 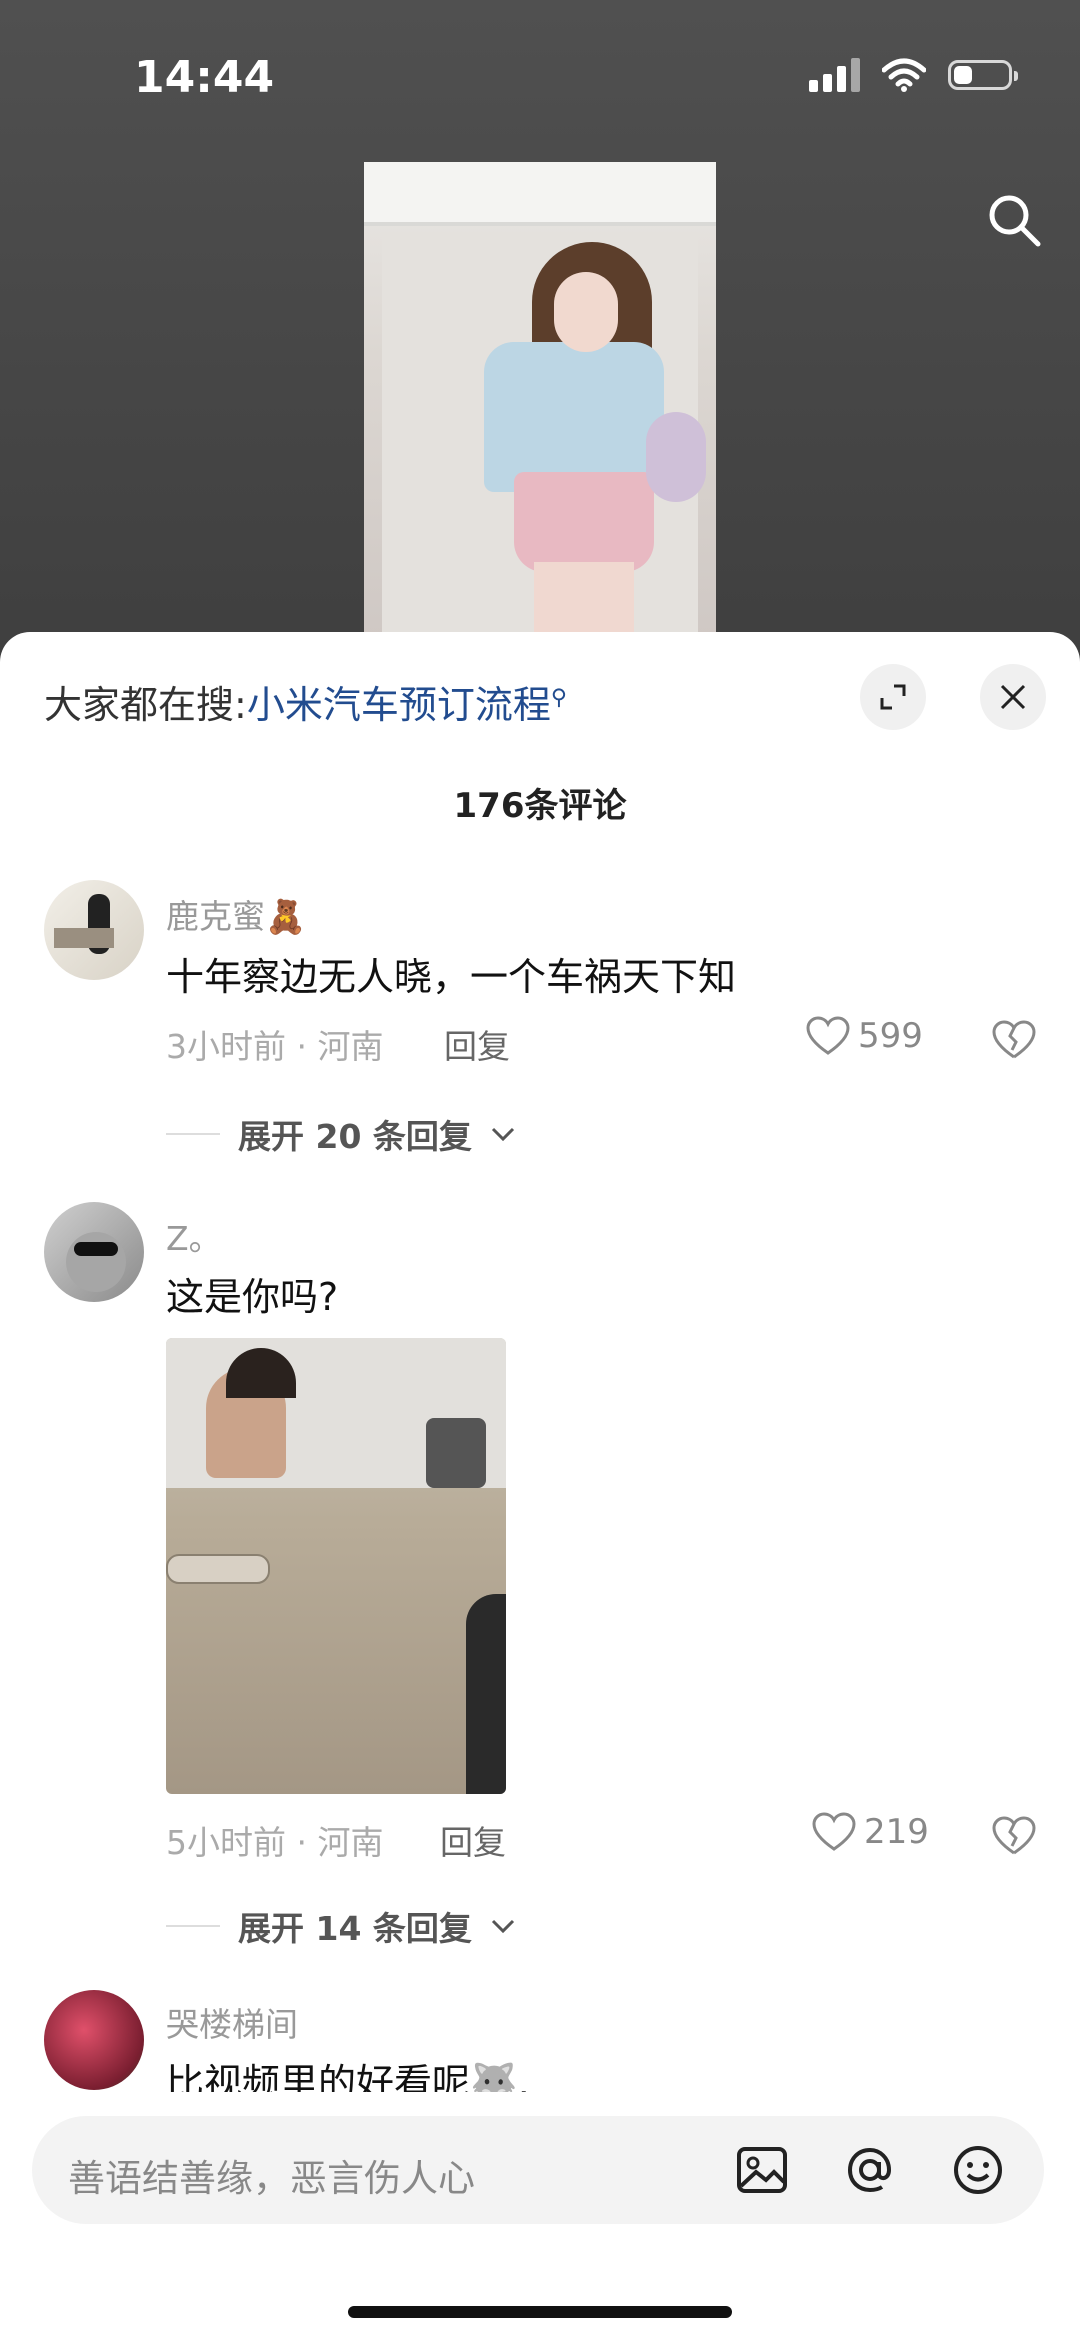 What do you see at coordinates (870, 2170) in the screenshot?
I see `at-icon` at bounding box center [870, 2170].